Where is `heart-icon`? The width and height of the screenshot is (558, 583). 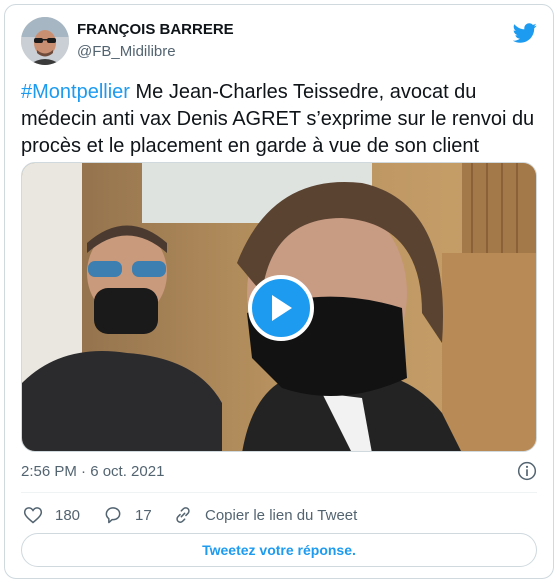 heart-icon is located at coordinates (33, 515).